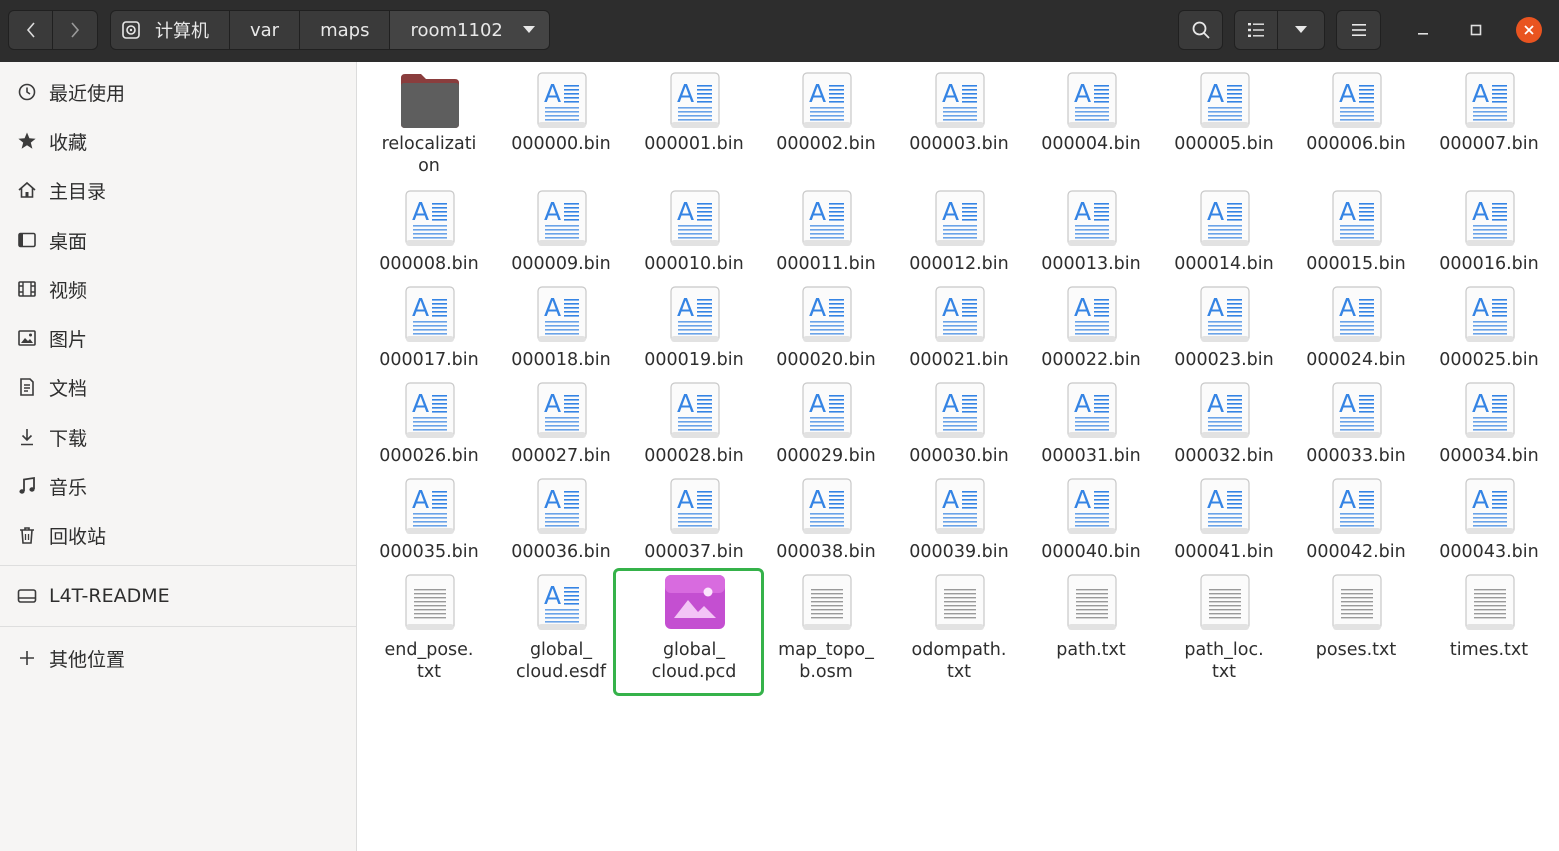  I want to click on path-crumb-current: room1102, so click(469, 30).